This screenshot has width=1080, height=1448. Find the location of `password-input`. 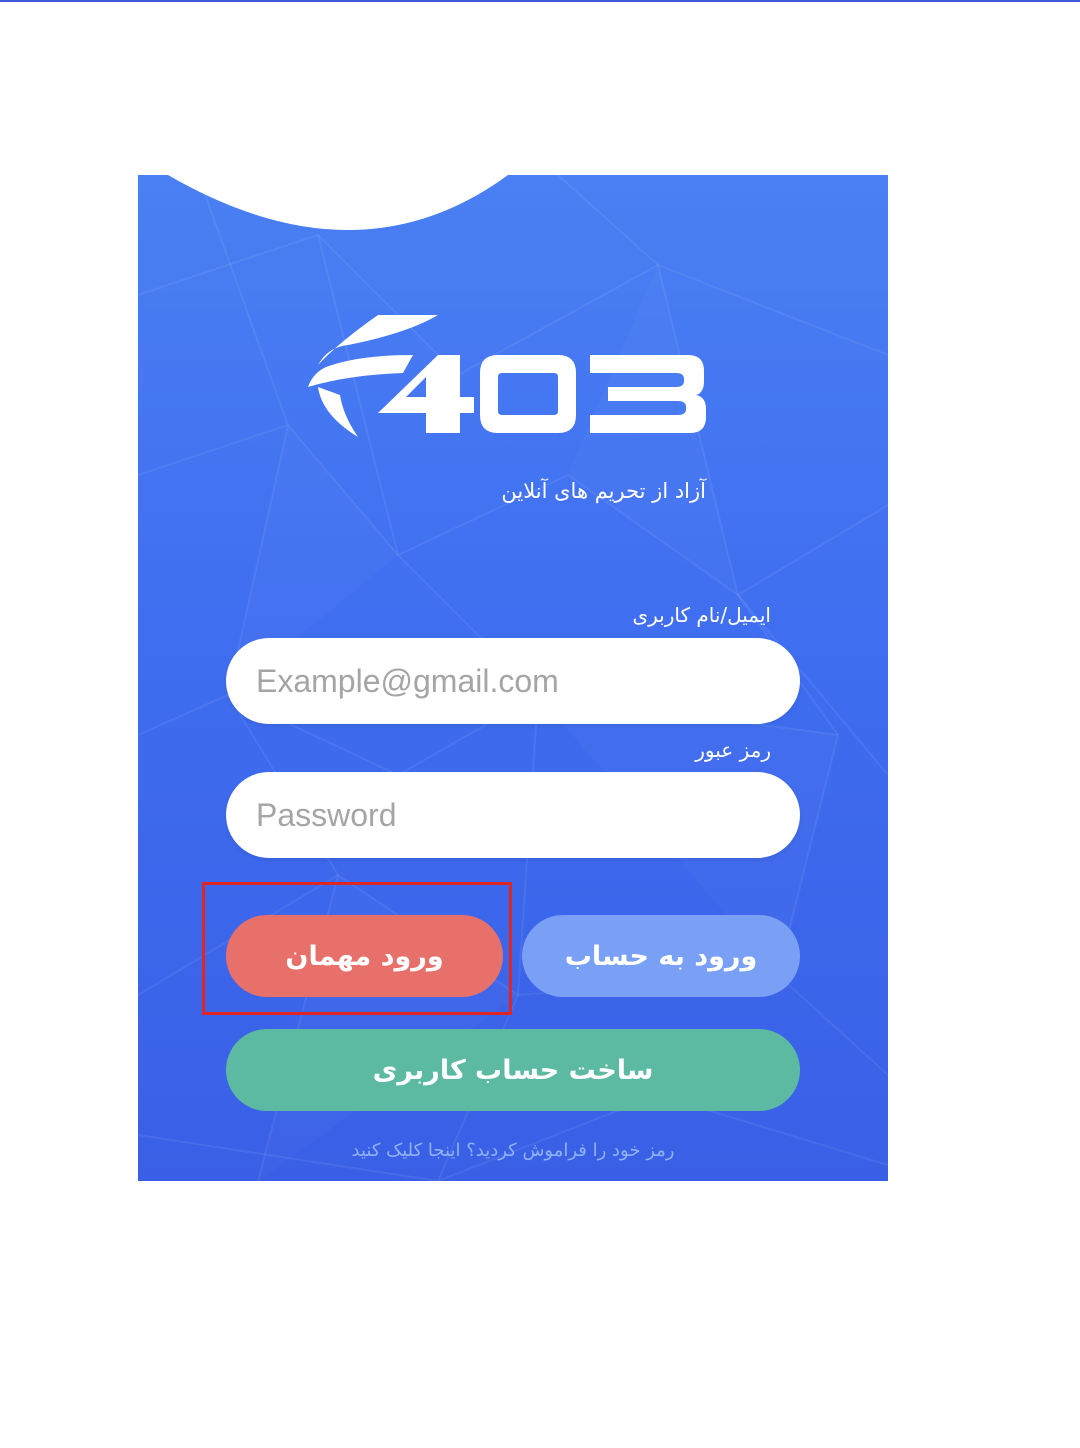

password-input is located at coordinates (513, 815).